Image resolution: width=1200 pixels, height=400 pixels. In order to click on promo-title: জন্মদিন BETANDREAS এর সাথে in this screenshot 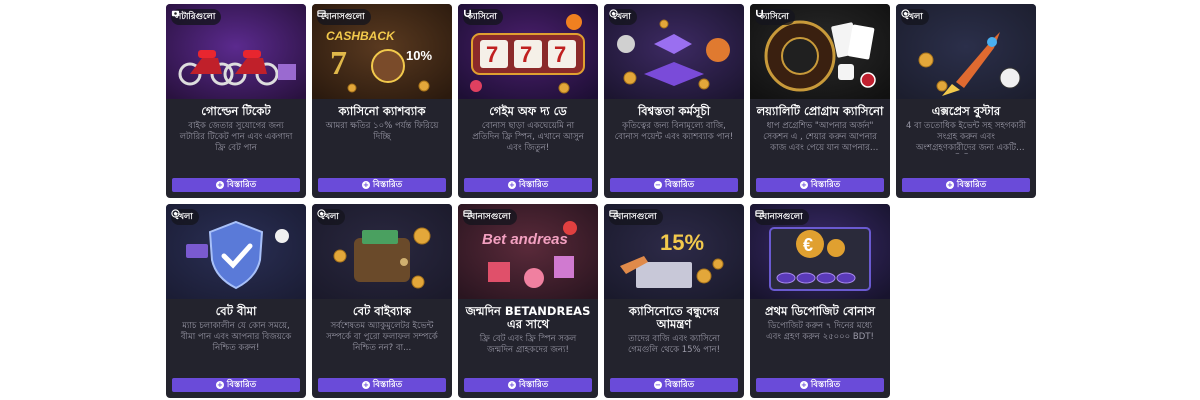, I will do `click(528, 317)`.